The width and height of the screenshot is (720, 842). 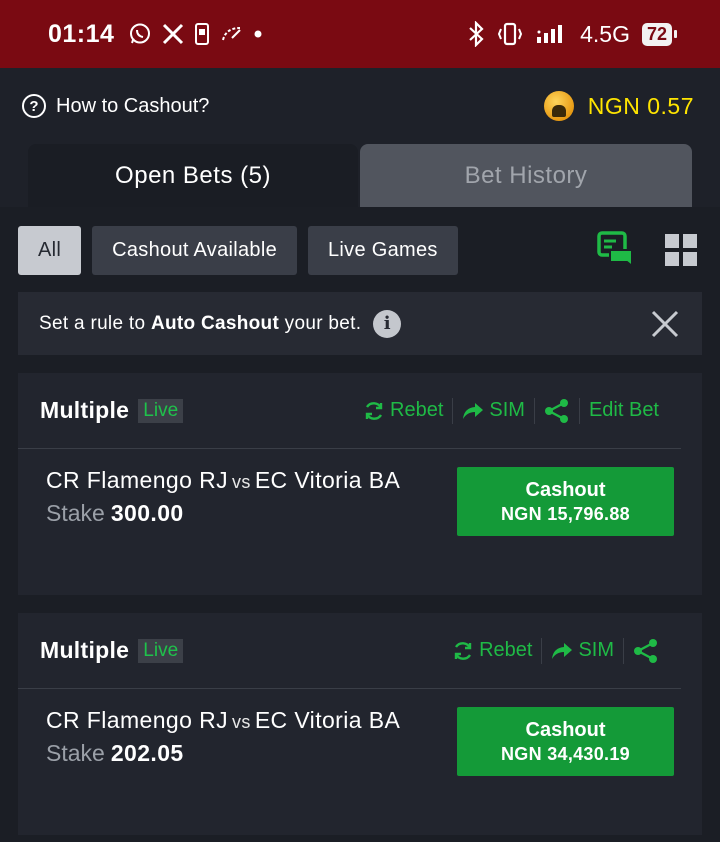 I want to click on top-header: ? How to Cashout? NGN 0.57, so click(x=360, y=106).